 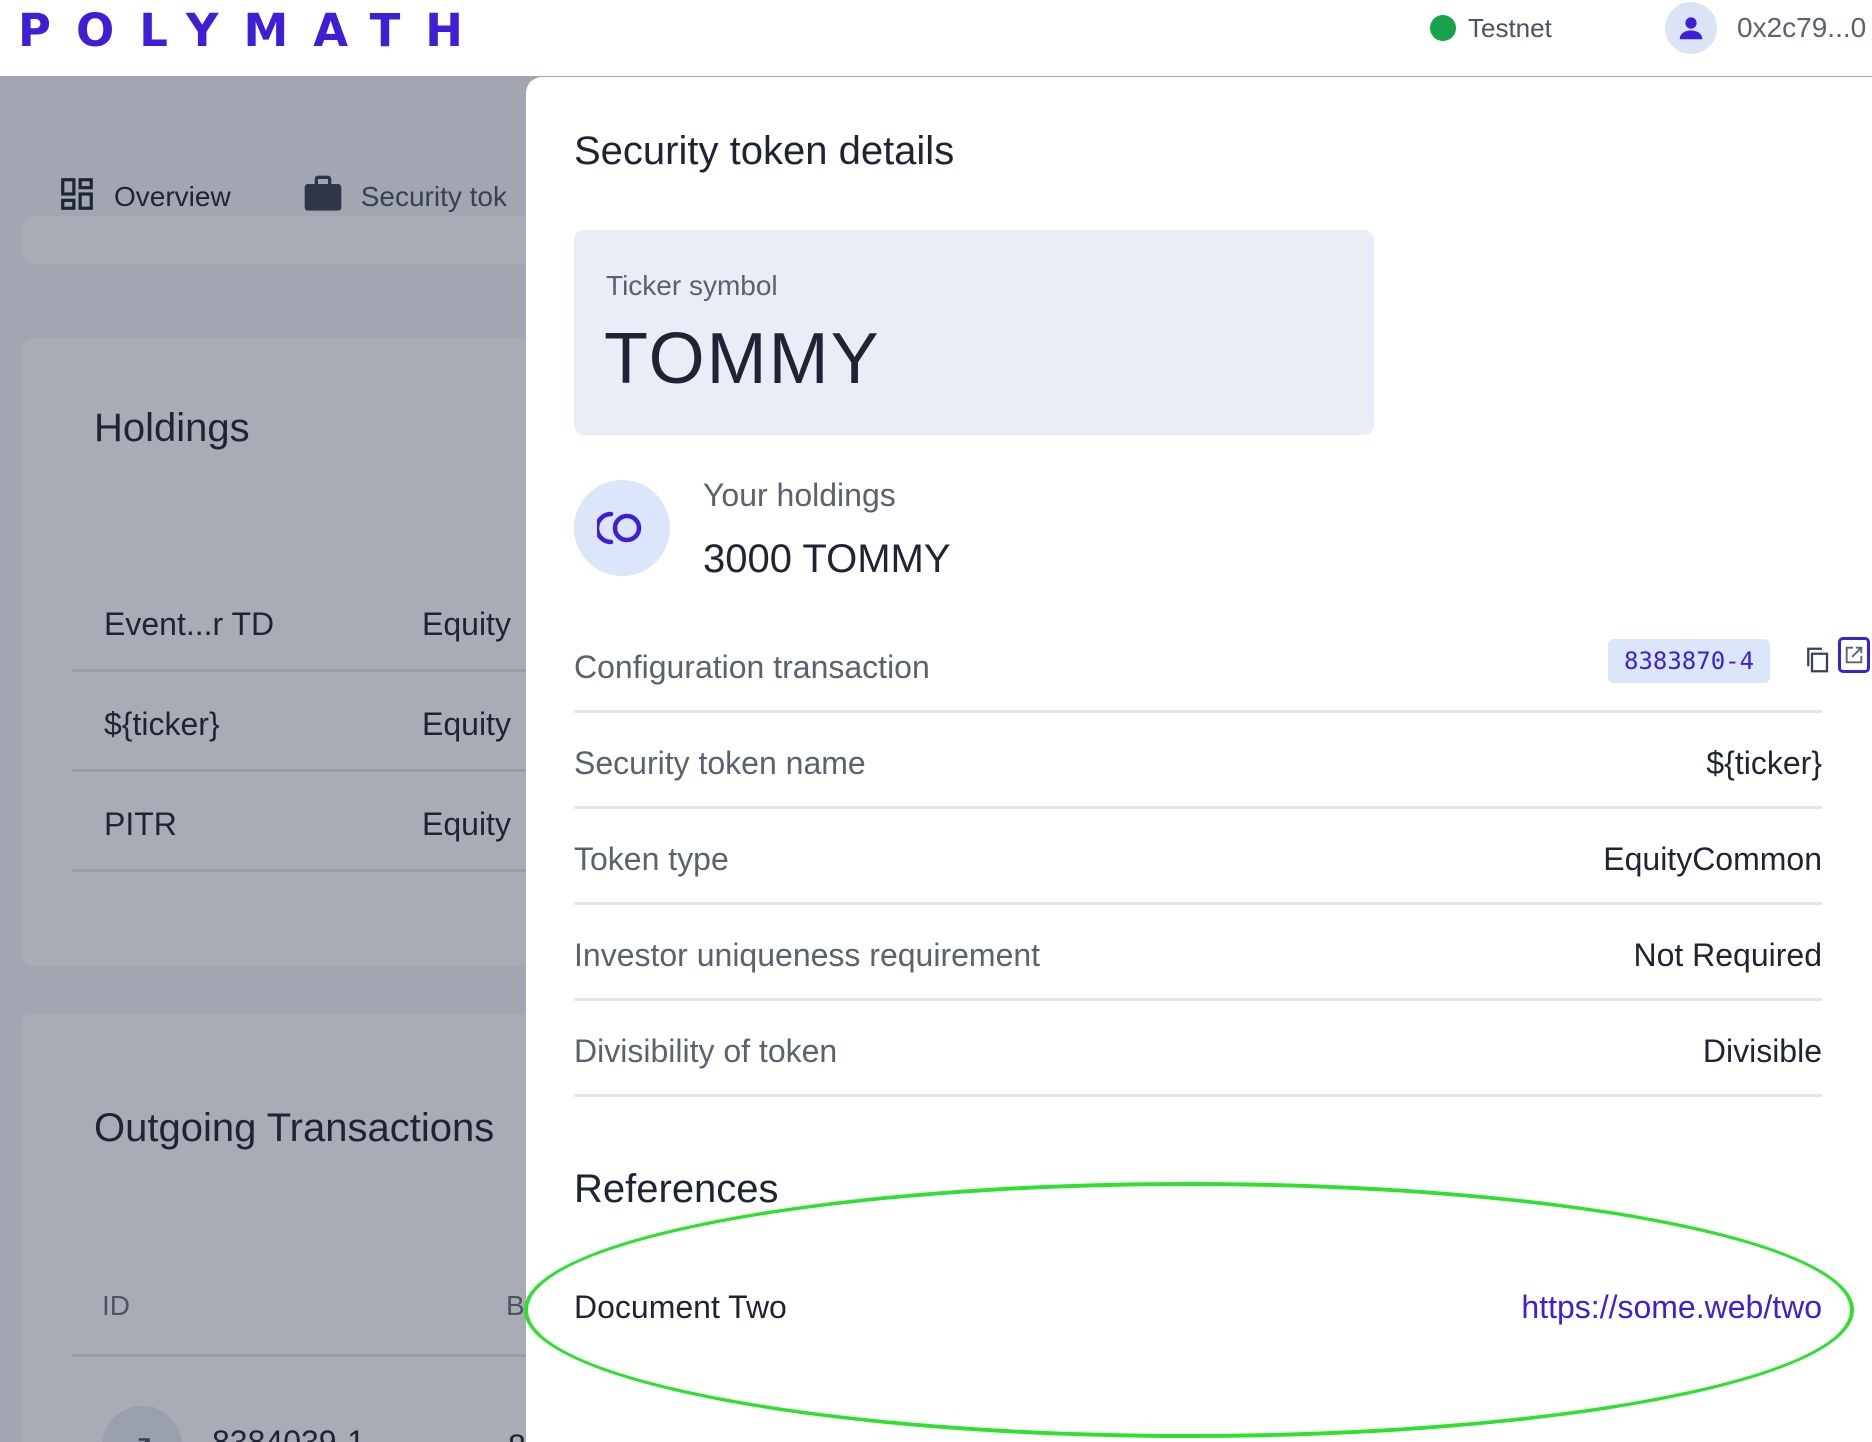 I want to click on polymesh-logo-icon, so click(x=622, y=528).